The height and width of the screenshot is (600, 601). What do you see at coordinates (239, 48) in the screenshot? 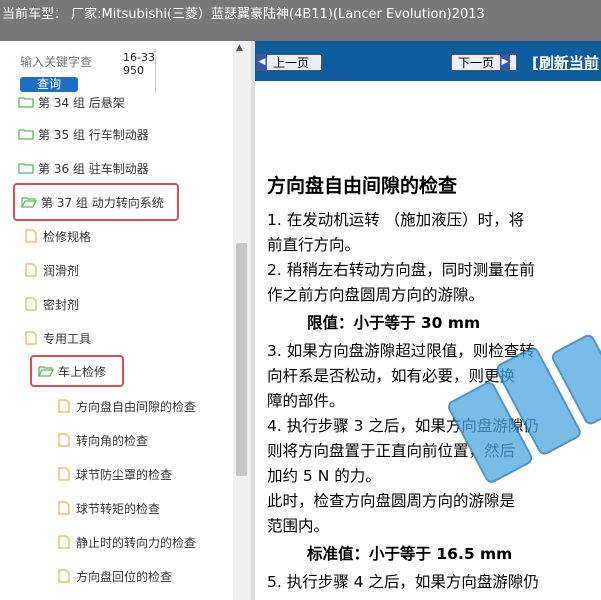
I see `scroll-up-icon: ▲` at bounding box center [239, 48].